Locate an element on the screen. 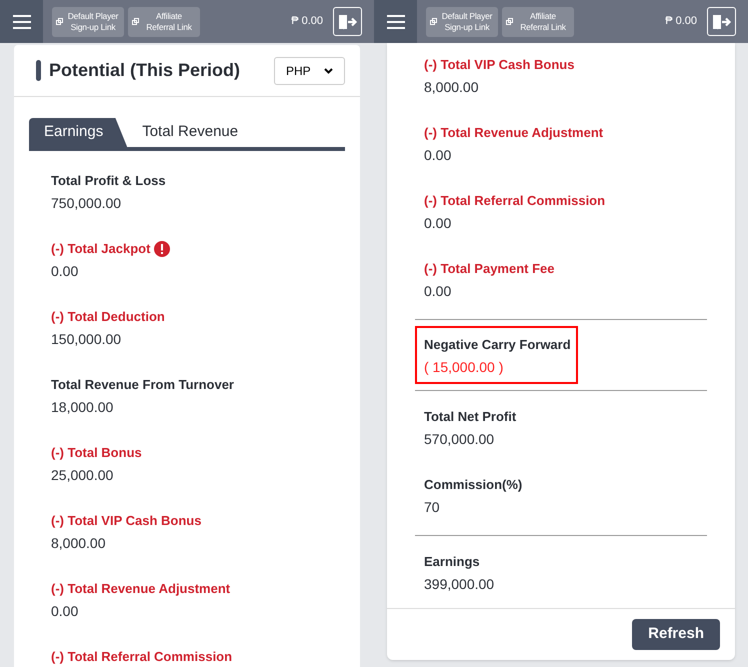  item-label: (-) Total Deduction is located at coordinates (108, 317).